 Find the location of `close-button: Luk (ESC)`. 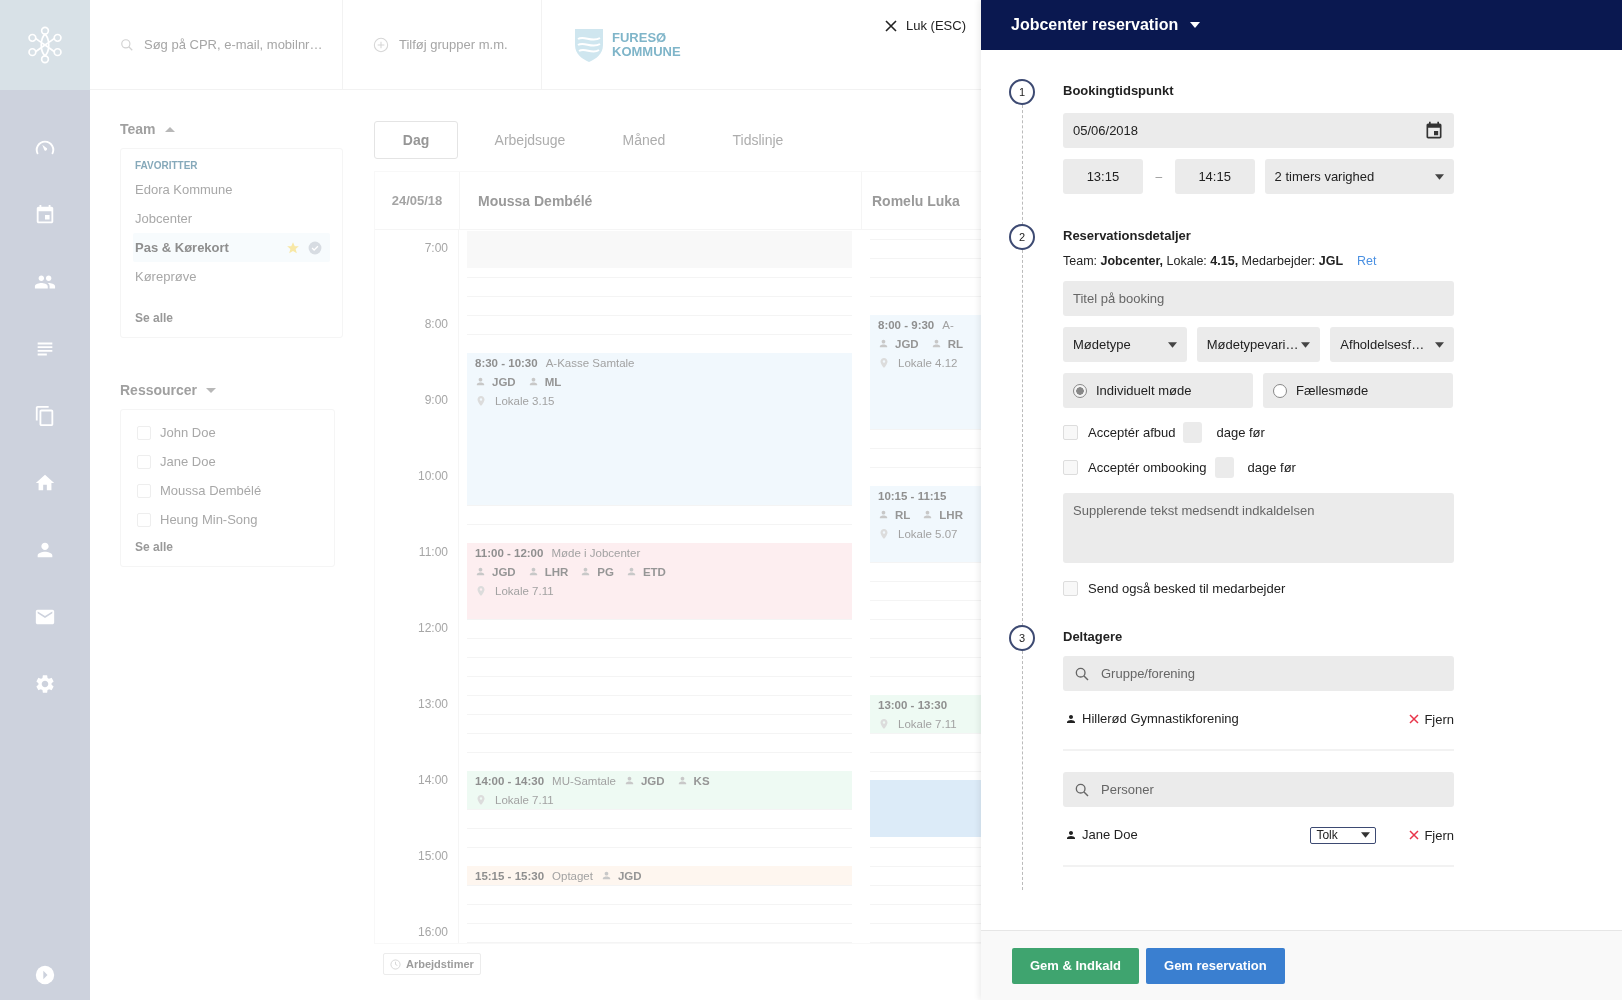

close-button: Luk (ESC) is located at coordinates (925, 25).